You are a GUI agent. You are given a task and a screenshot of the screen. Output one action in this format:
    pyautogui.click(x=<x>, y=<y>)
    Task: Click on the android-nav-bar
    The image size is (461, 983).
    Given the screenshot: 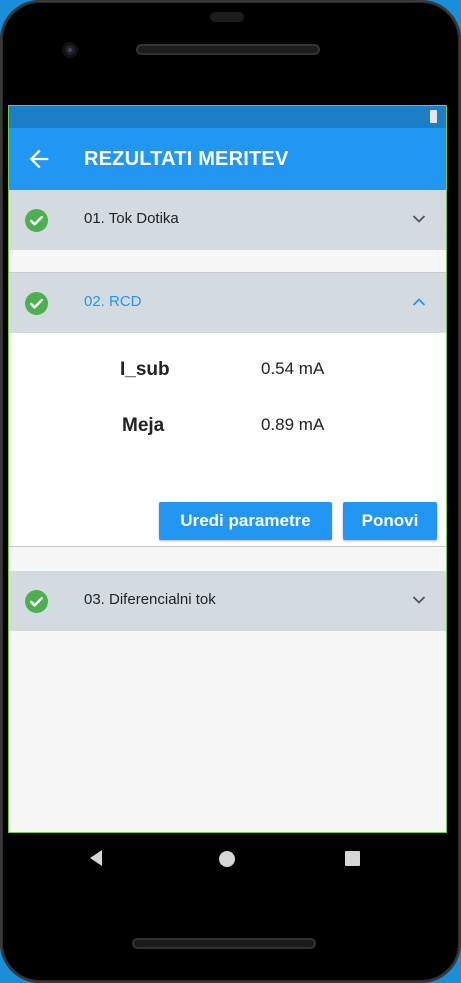 What is the action you would take?
    pyautogui.click(x=227, y=859)
    